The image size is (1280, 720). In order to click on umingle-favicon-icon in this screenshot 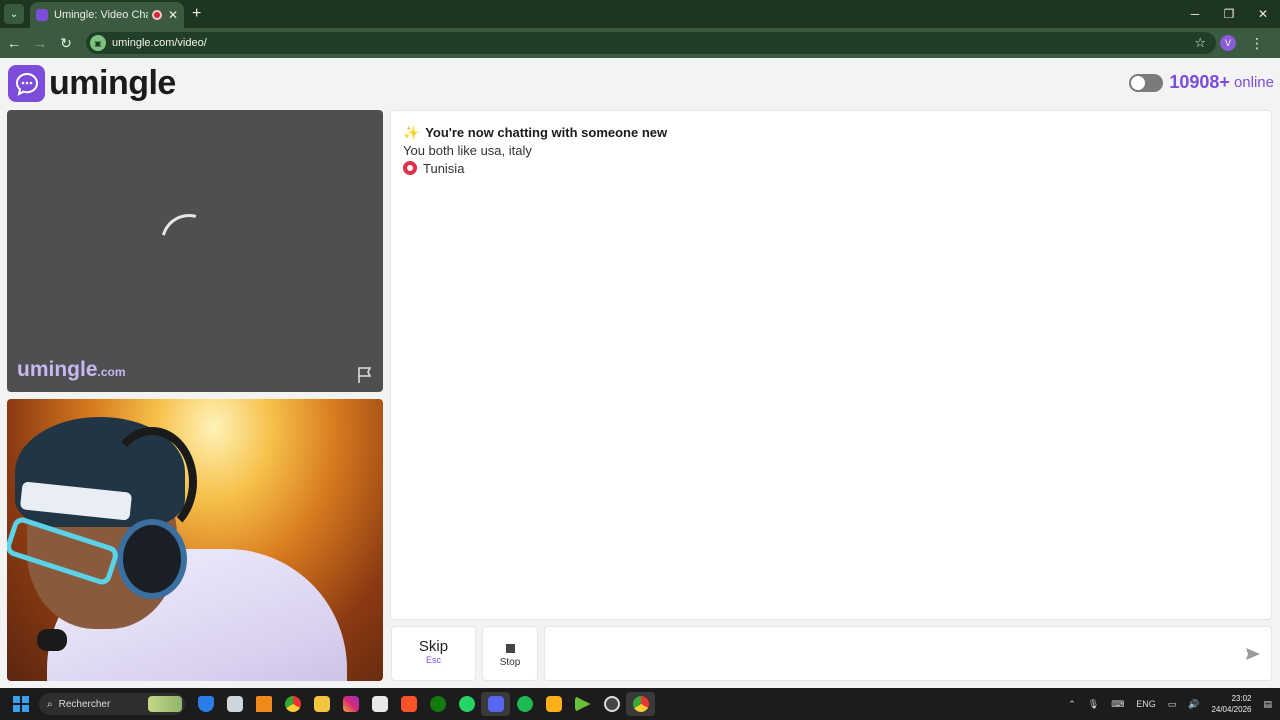, I will do `click(42, 15)`.